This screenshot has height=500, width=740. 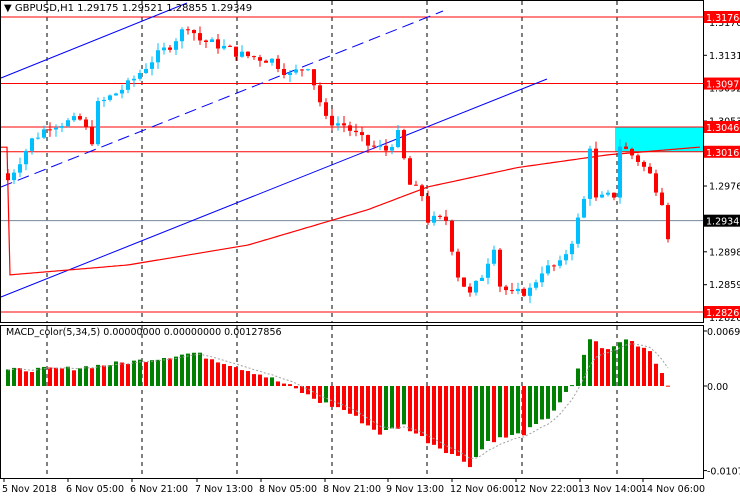 I want to click on level-price-tag: 1.30166, so click(x=723, y=153).